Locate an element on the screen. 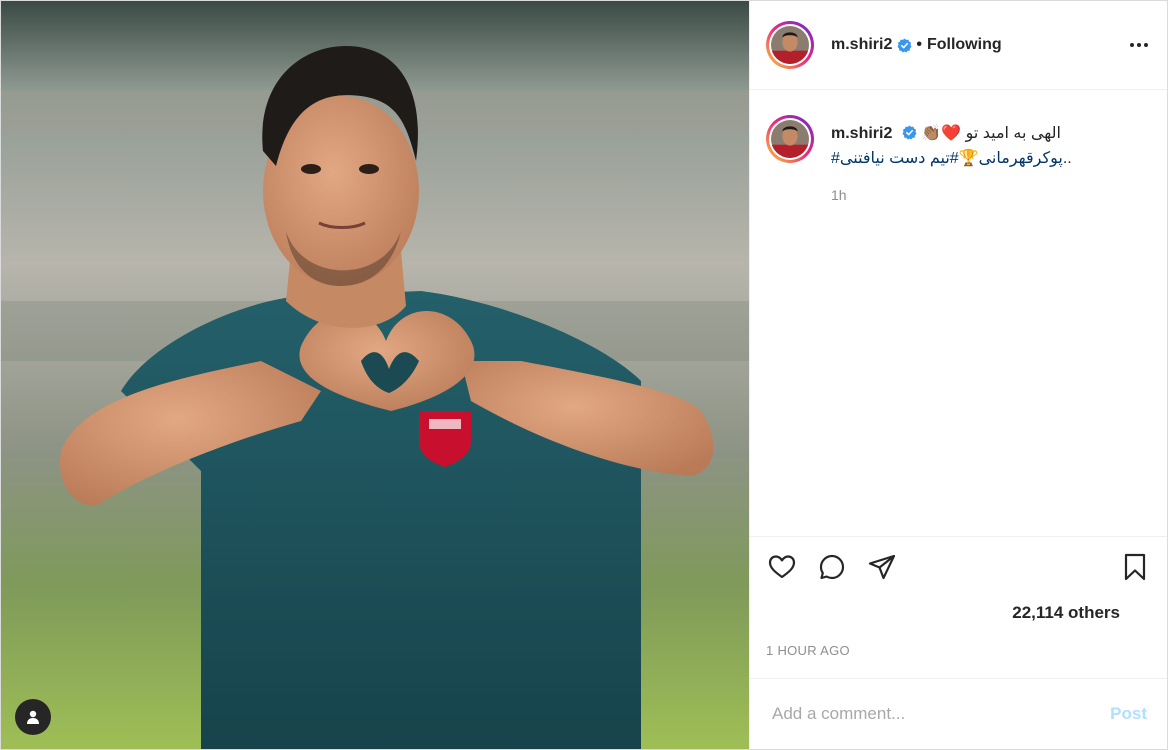  caption-trailing: .. is located at coordinates (1067, 158).